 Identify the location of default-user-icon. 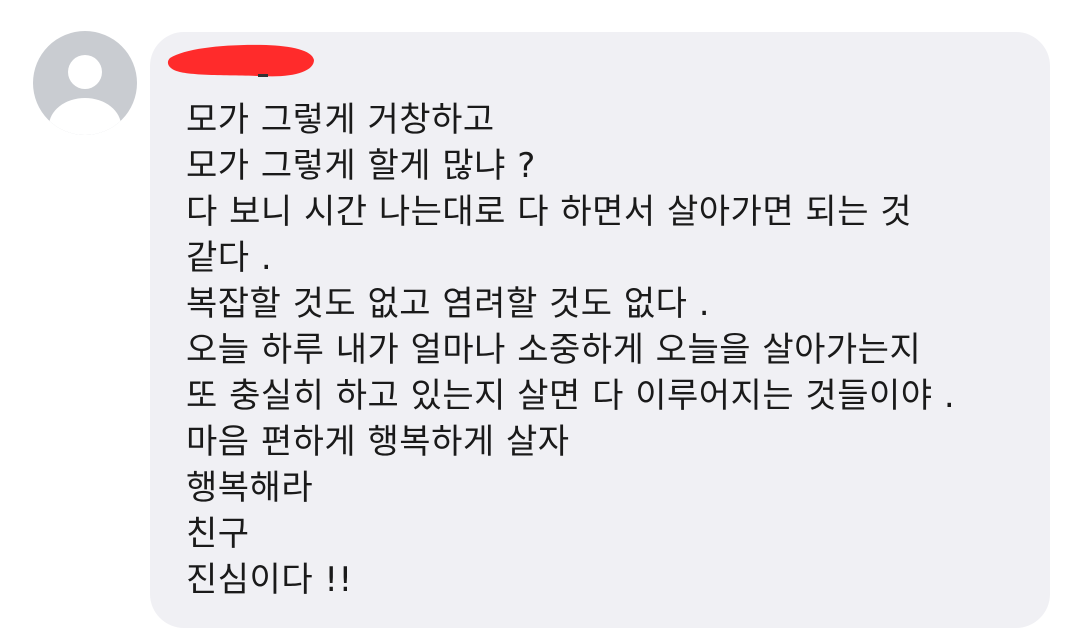
(85, 95).